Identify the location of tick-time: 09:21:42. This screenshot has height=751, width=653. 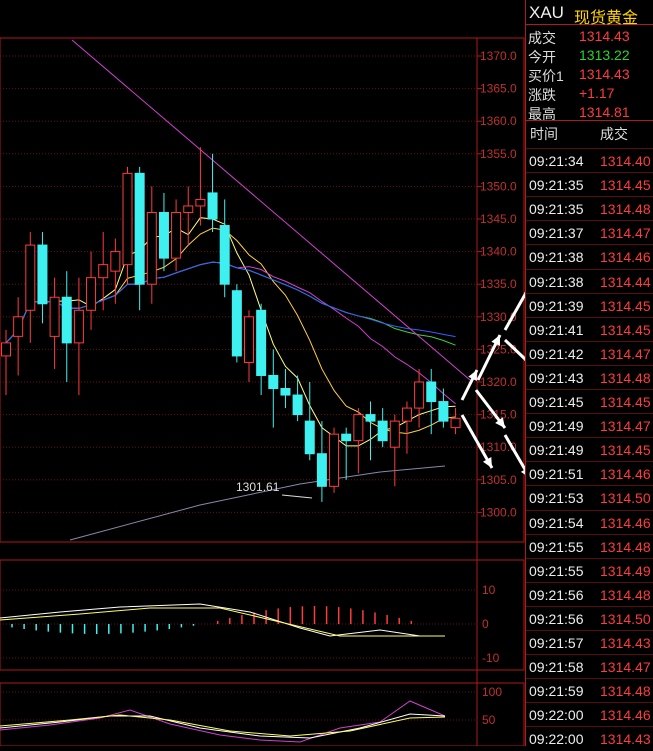
(556, 353).